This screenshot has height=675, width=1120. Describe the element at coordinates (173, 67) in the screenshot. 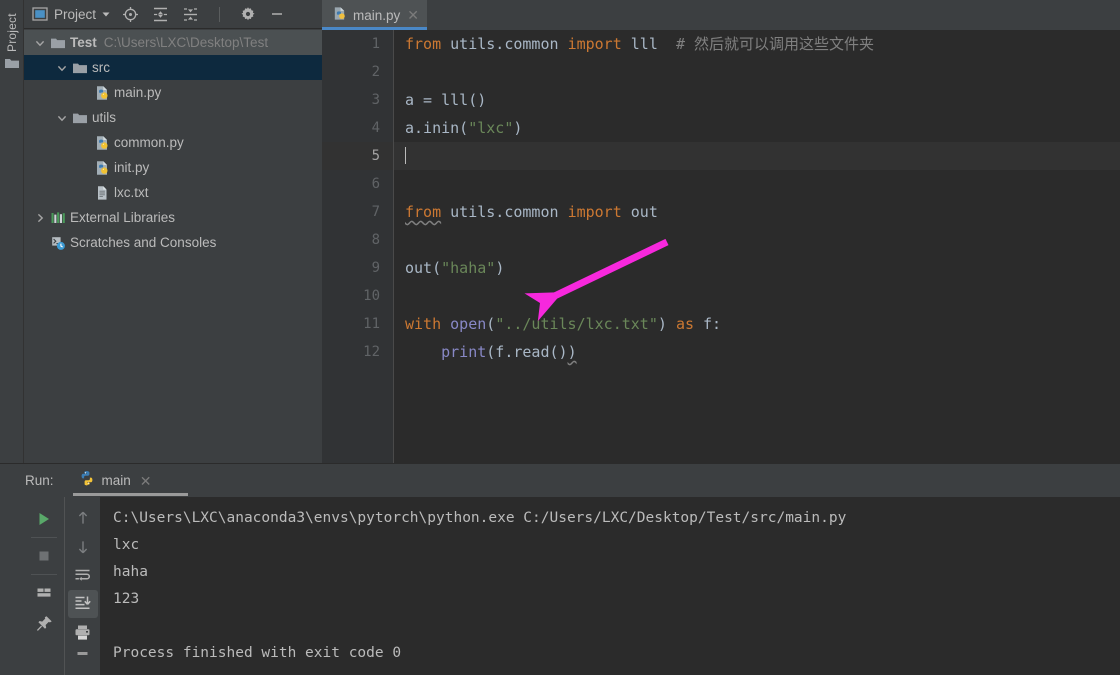

I see `tree-row: src` at that location.